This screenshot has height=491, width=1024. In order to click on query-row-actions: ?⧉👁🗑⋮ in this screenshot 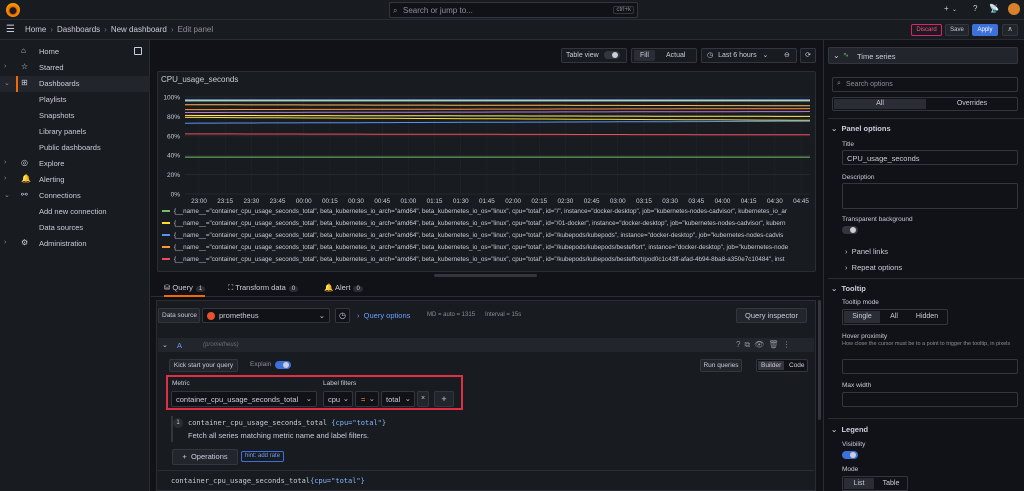, I will do `click(765, 345)`.